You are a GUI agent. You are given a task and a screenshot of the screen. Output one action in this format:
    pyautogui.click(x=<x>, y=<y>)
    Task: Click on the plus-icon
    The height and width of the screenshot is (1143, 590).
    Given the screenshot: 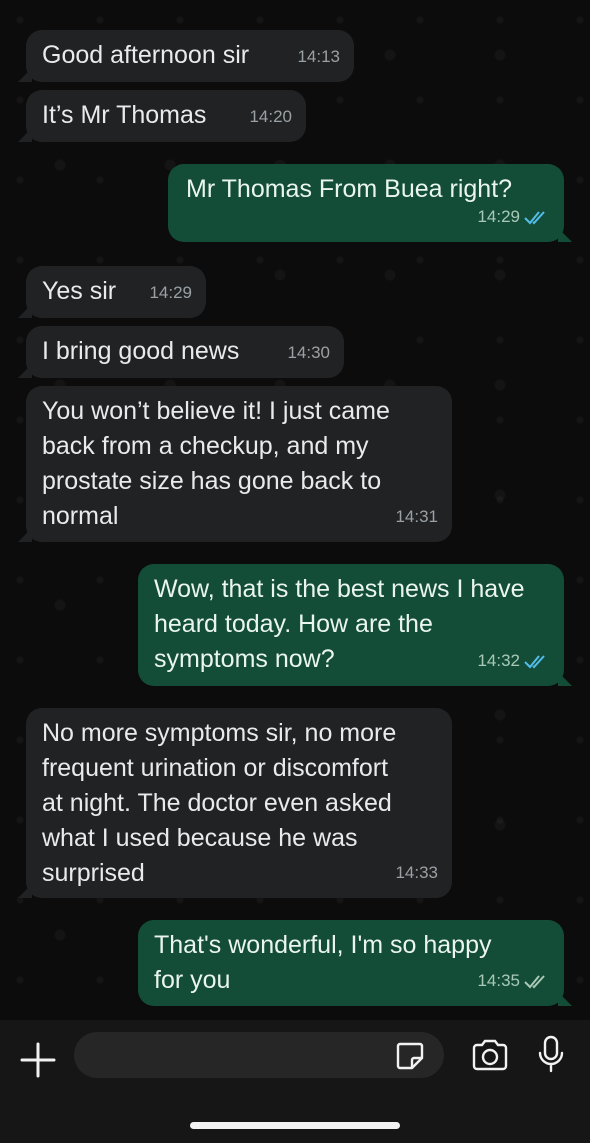 What is the action you would take?
    pyautogui.click(x=38, y=1060)
    